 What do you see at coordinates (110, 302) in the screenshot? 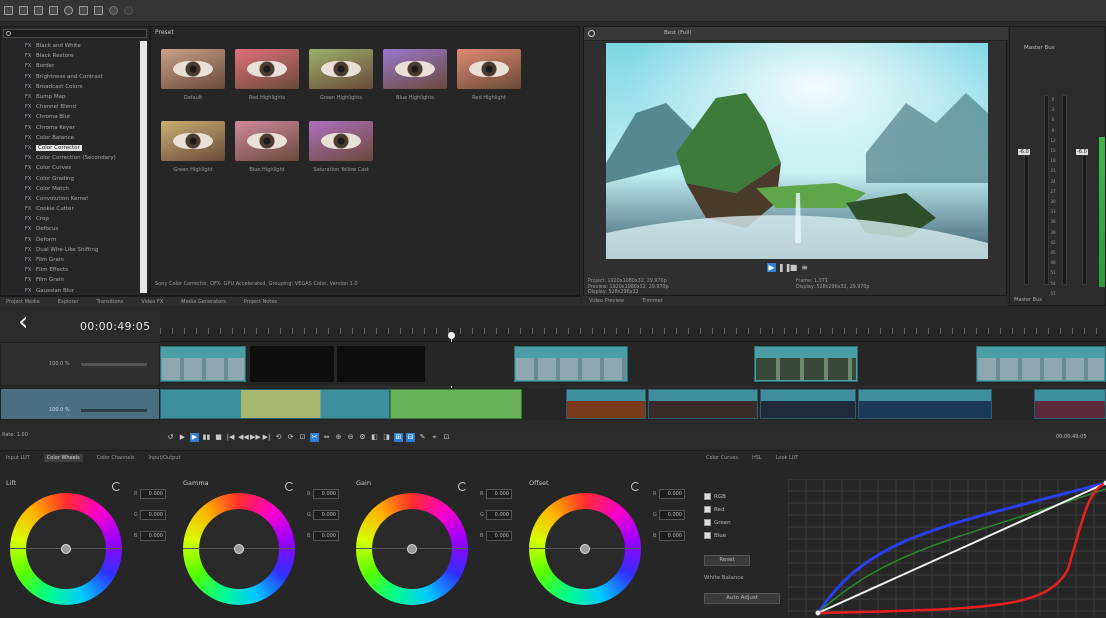
I see `tab: Transitions` at bounding box center [110, 302].